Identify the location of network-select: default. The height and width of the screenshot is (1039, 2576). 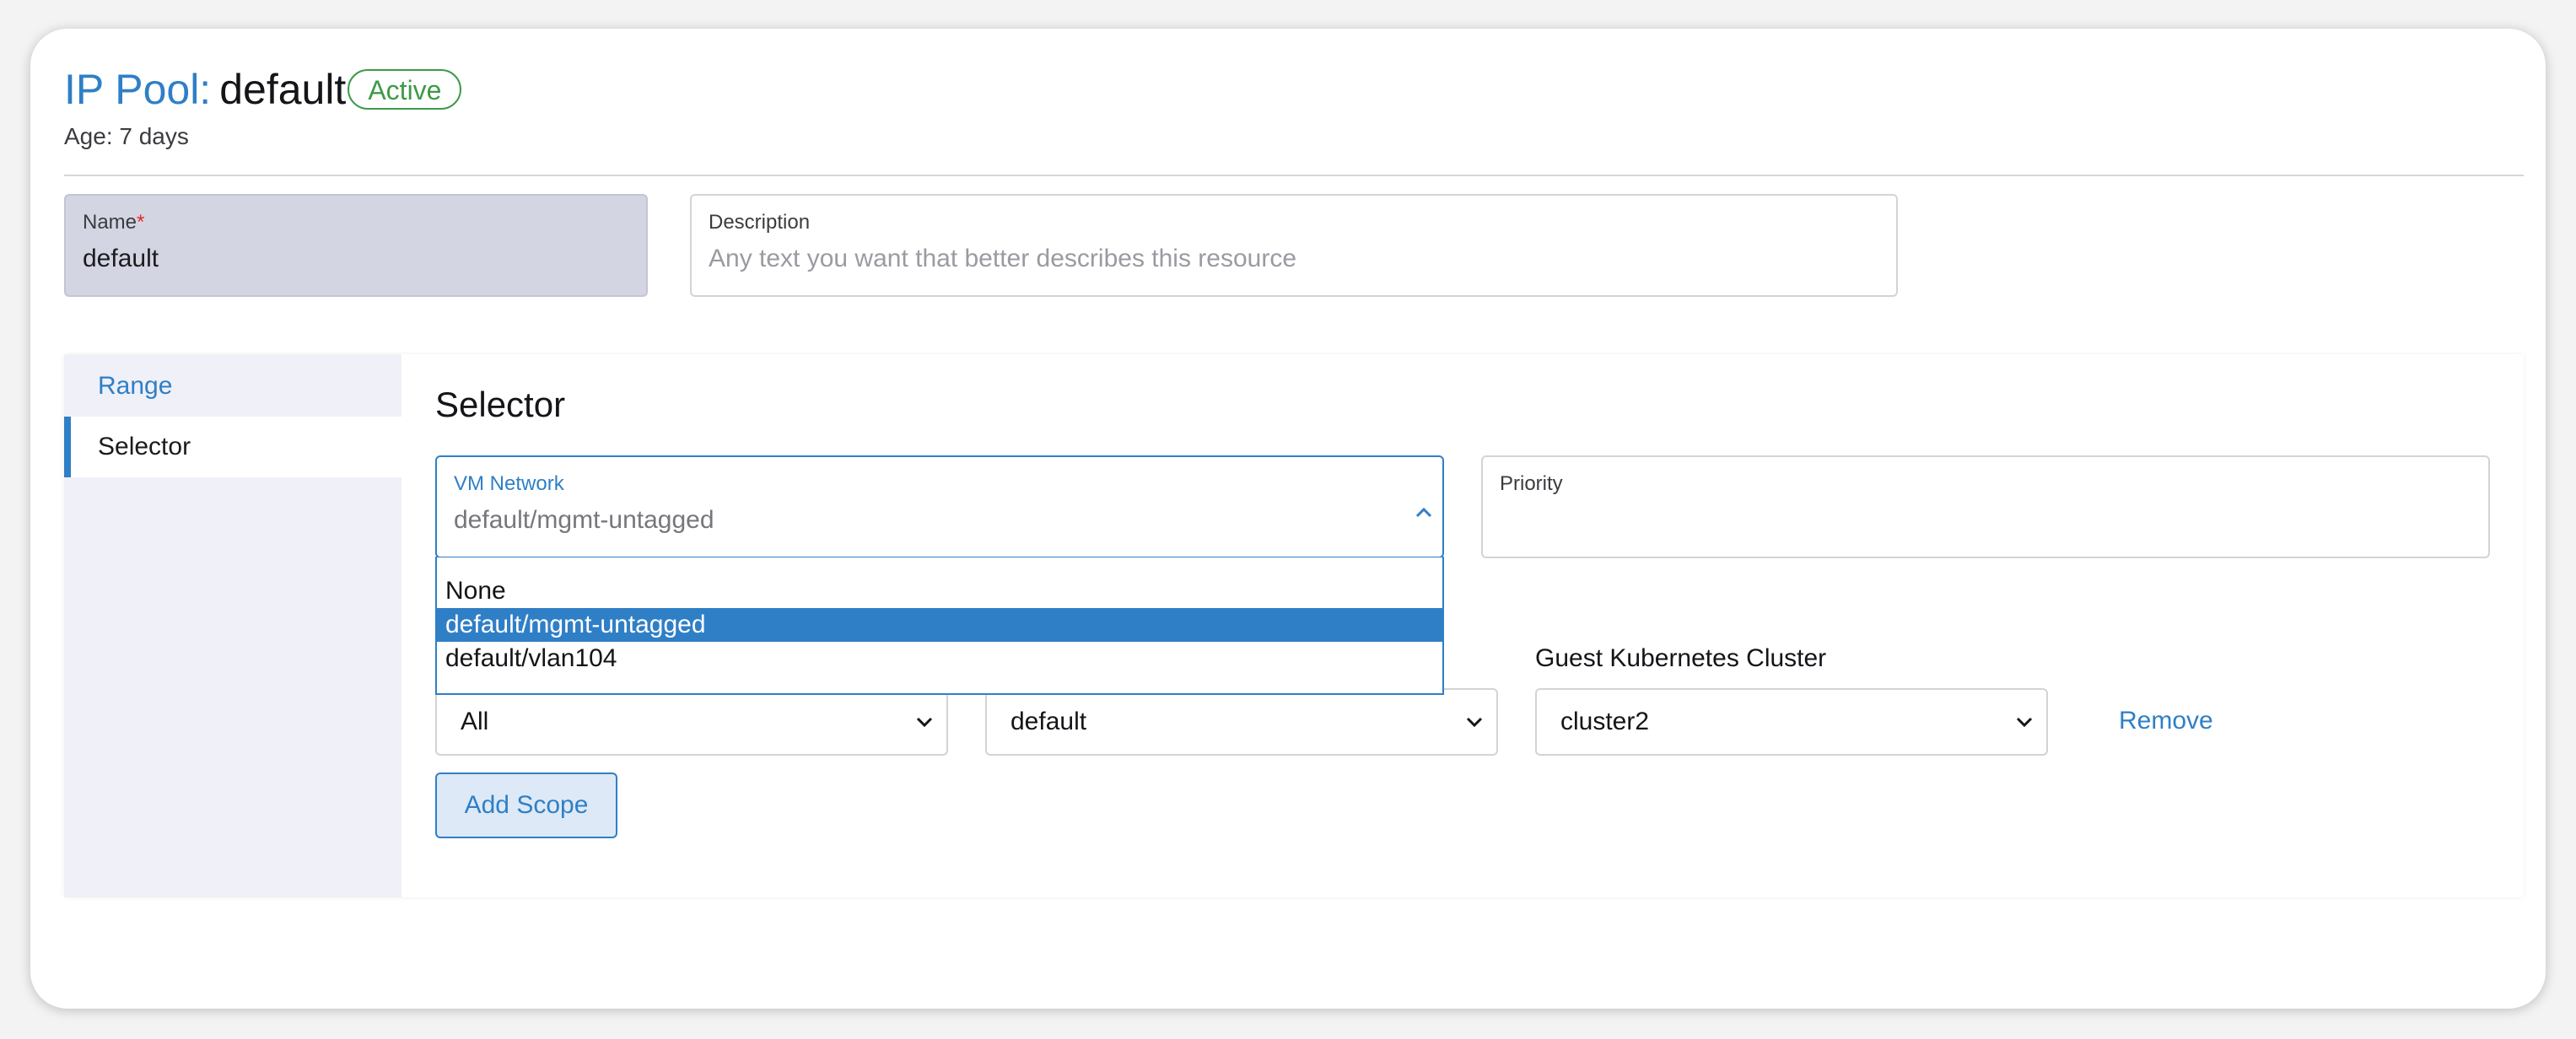
(1241, 722).